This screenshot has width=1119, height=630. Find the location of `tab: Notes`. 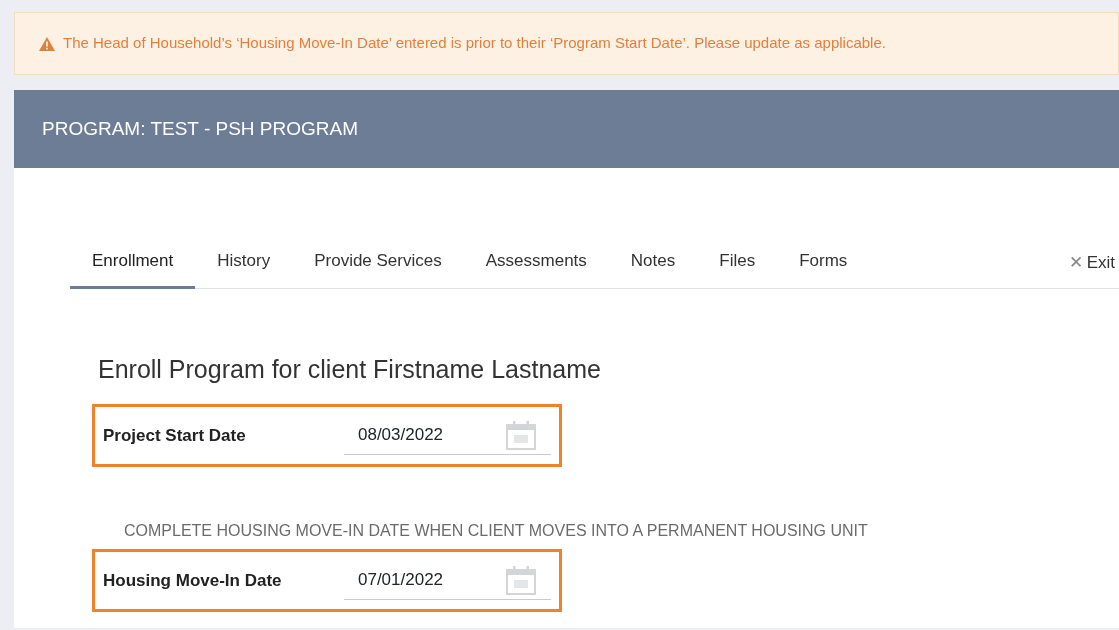

tab: Notes is located at coordinates (653, 268).